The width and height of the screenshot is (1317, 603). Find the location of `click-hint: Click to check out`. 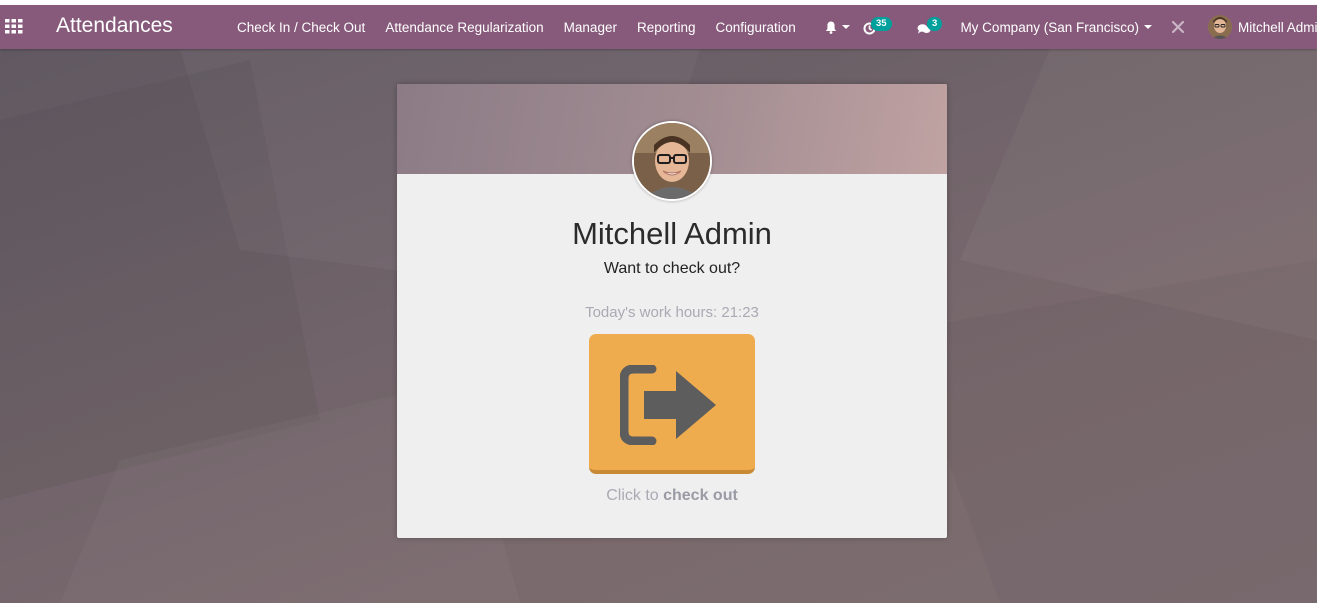

click-hint: Click to check out is located at coordinates (672, 496).